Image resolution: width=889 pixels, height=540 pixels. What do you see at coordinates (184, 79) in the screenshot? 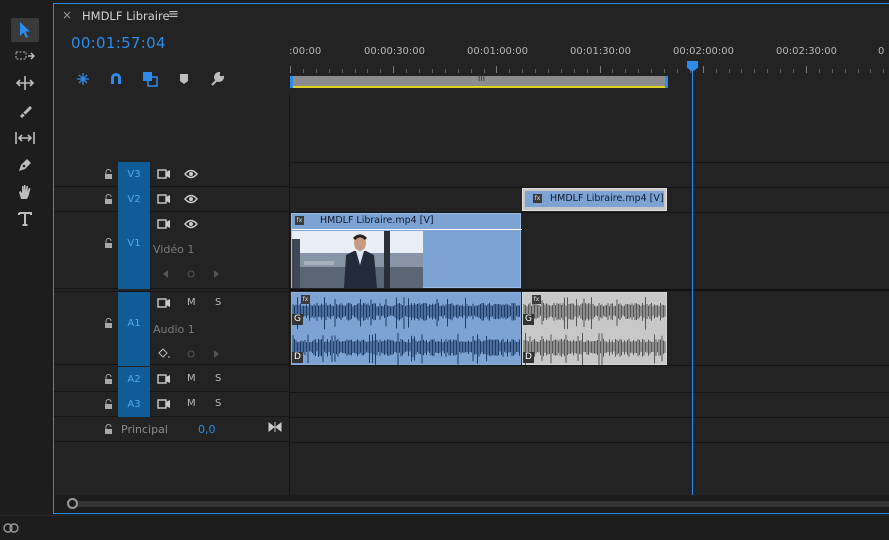
I see `marker-icon` at bounding box center [184, 79].